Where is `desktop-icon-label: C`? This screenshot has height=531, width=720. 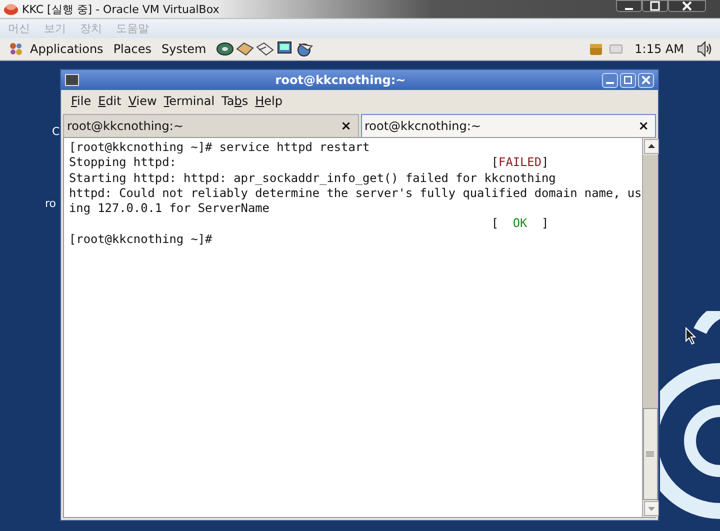 desktop-icon-label: C is located at coordinates (56, 131).